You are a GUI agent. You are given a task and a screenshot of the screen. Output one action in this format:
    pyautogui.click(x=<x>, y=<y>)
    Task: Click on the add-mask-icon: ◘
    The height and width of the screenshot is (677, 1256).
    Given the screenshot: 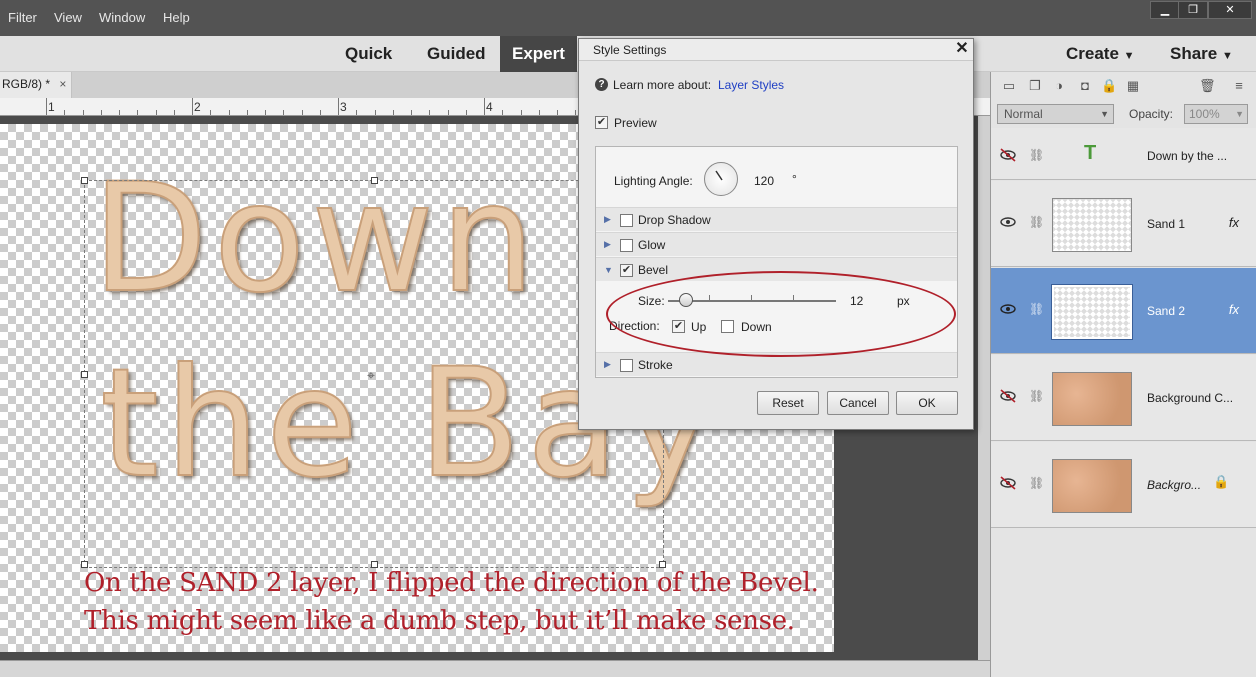 What is the action you would take?
    pyautogui.click(x=1085, y=86)
    